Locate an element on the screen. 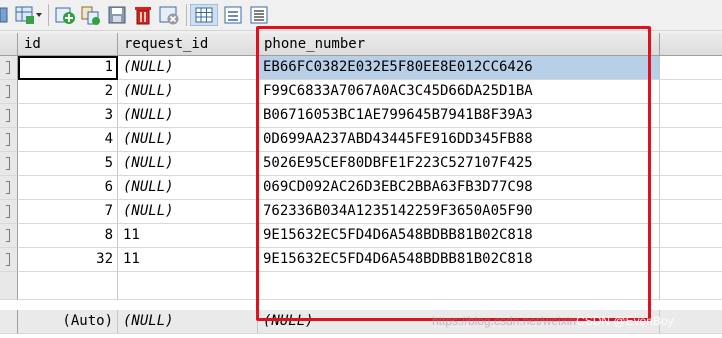 This screenshot has width=722, height=338. cell-id: 32 is located at coordinates (68, 260).